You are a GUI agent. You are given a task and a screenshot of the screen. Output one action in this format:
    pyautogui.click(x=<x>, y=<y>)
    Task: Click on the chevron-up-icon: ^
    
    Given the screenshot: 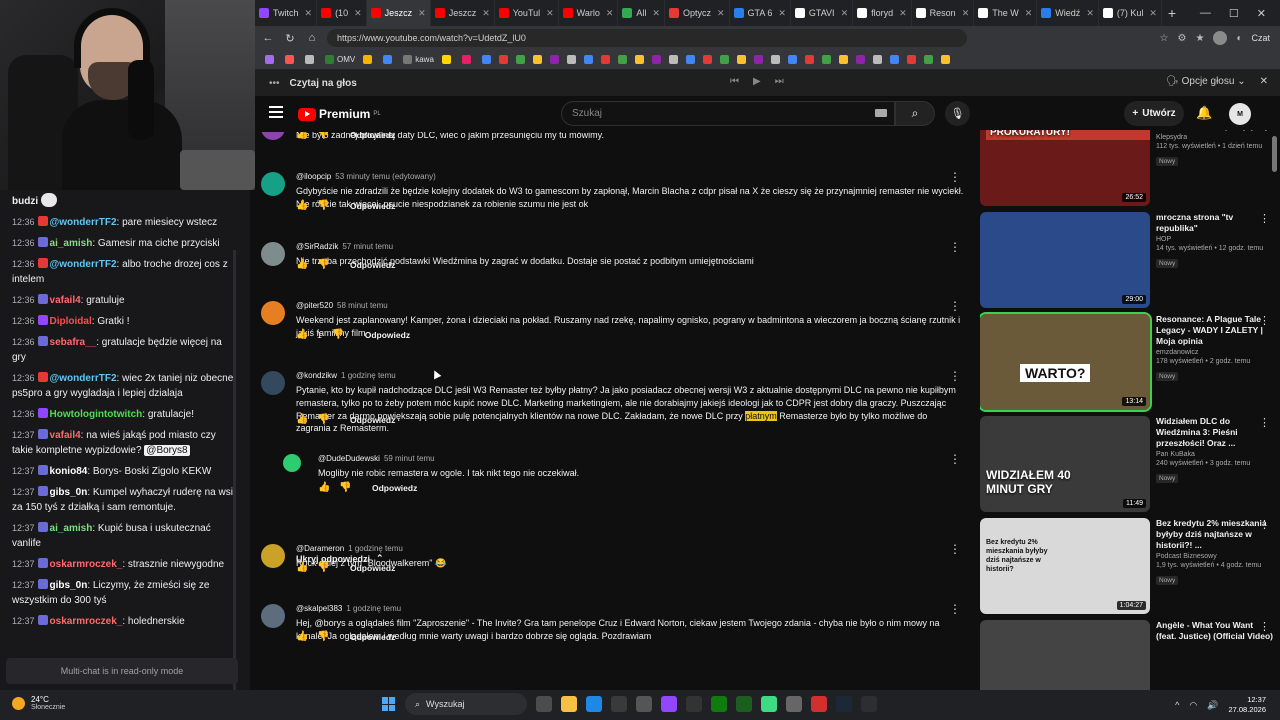 What is the action you would take?
    pyautogui.click(x=1177, y=705)
    